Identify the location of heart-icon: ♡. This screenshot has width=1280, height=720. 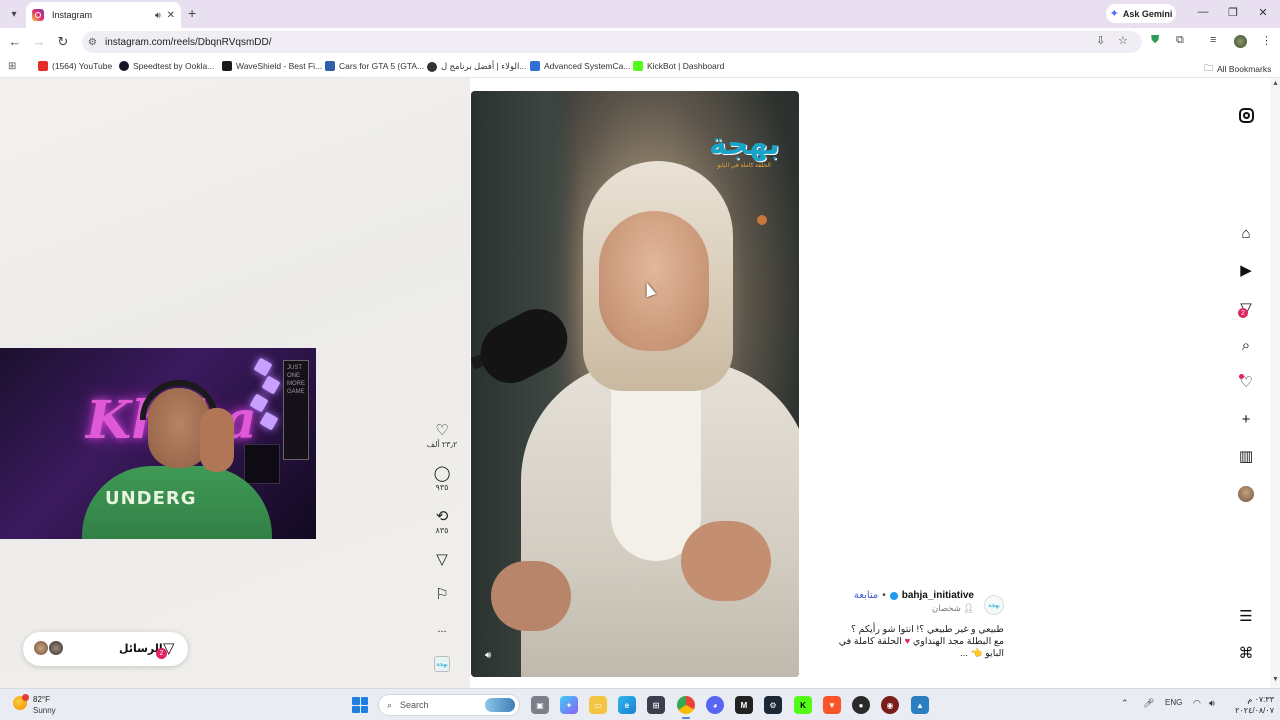
(442, 431).